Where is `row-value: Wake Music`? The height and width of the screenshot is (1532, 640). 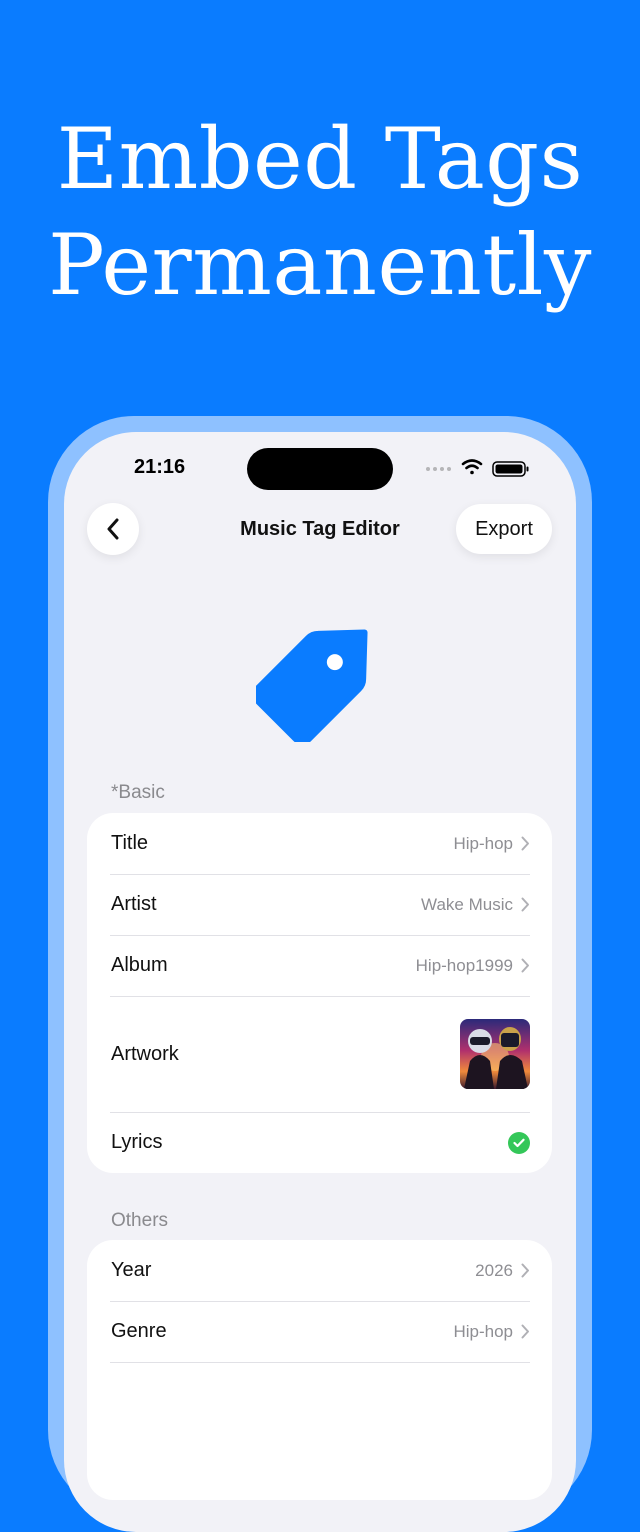 row-value: Wake Music is located at coordinates (467, 904).